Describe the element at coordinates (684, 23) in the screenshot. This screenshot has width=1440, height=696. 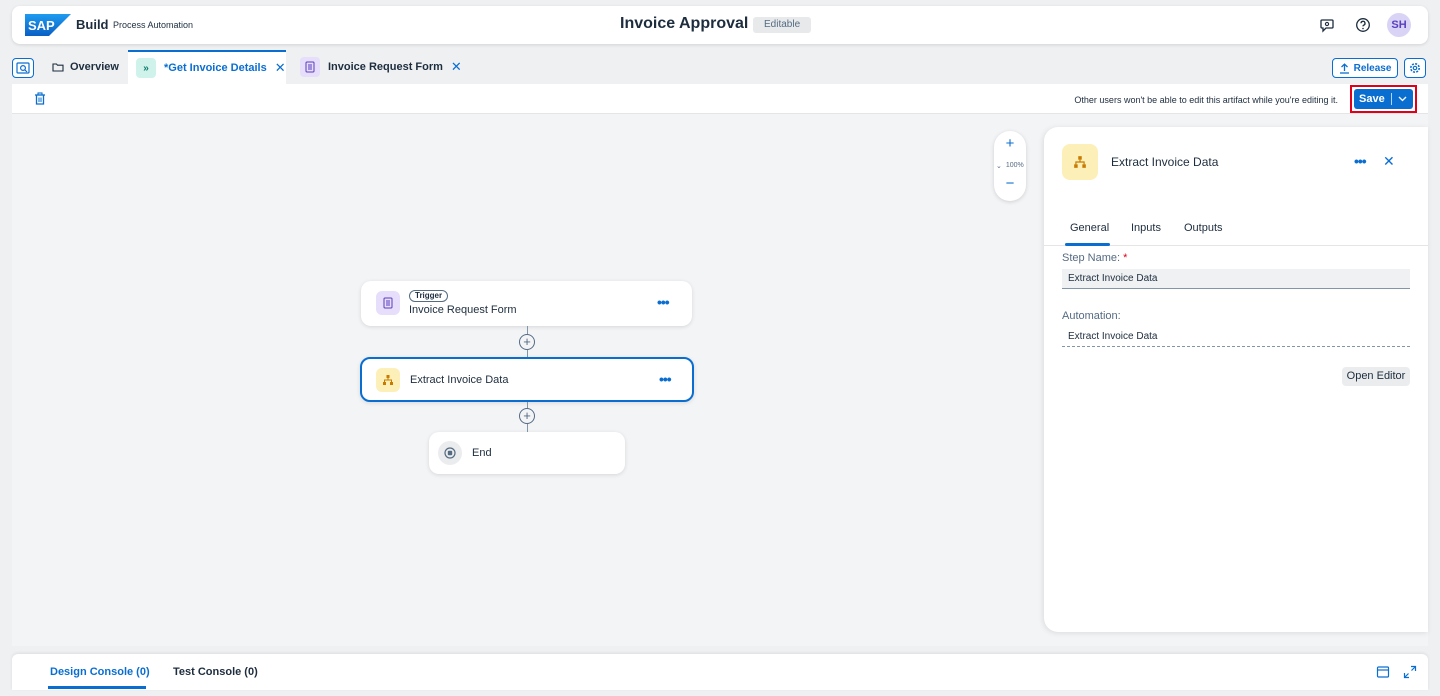
I see `page-title: Invoice Approval` at that location.